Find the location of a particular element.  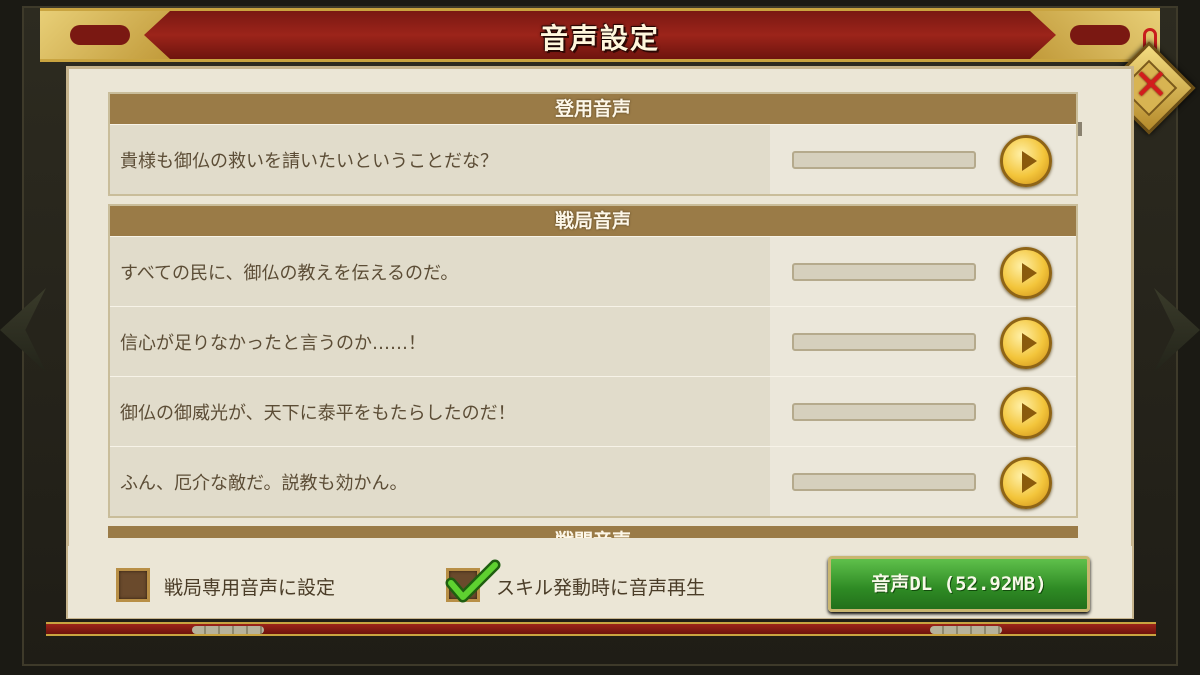

section-header: 戦局音声 is located at coordinates (593, 221).